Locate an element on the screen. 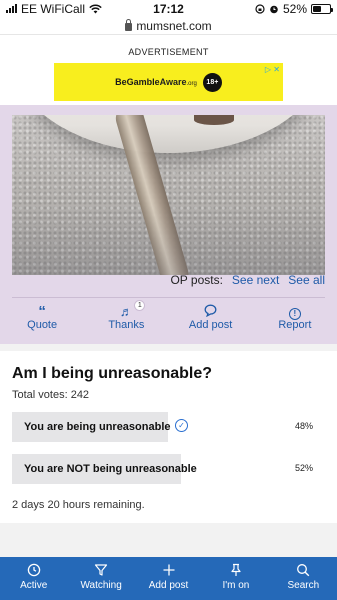 Image resolution: width=337 pixels, height=600 pixels. food-shape is located at coordinates (214, 120).